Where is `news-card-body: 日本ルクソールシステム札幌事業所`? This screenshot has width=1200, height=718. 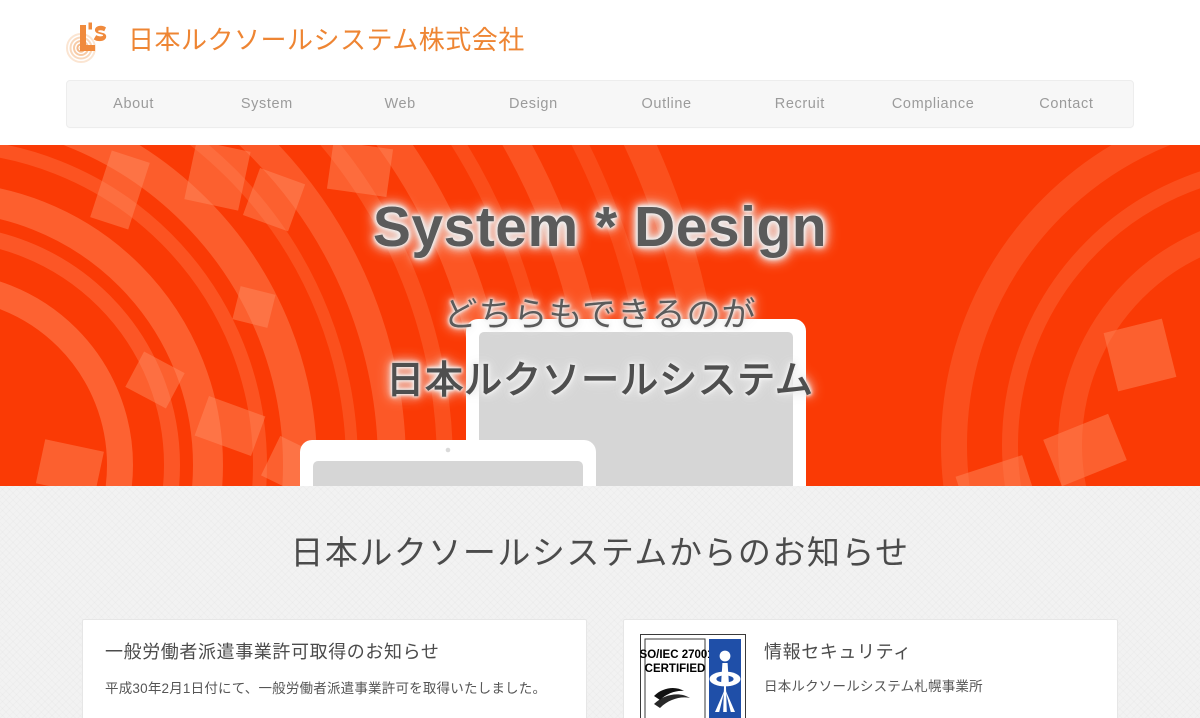
news-card-body: 日本ルクソールシステム札幌事業所 is located at coordinates (873, 686).